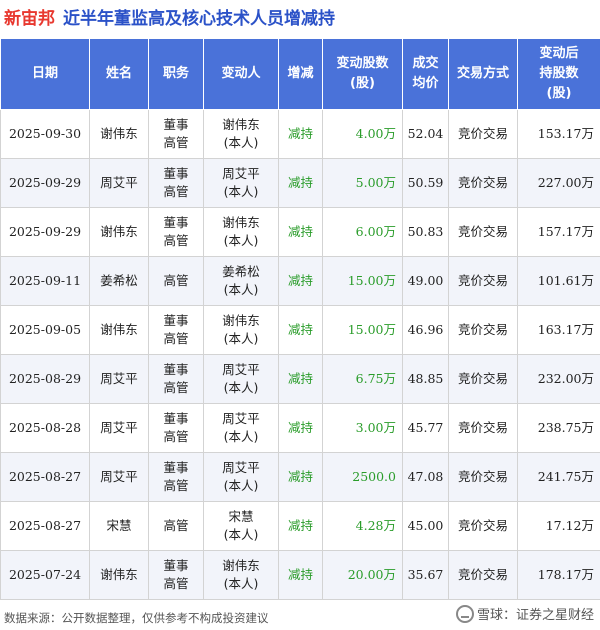 This screenshot has height=630, width=600. Describe the element at coordinates (362, 183) in the screenshot. I see `shares-changed-cell: 5.00万` at that location.